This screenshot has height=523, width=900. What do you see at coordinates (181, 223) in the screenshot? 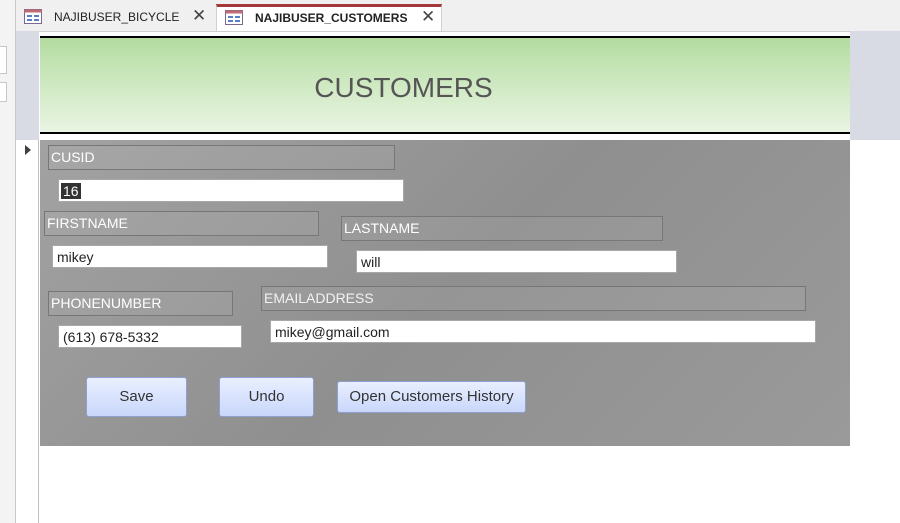
I see `firstname-label: FIRSTNAME` at bounding box center [181, 223].